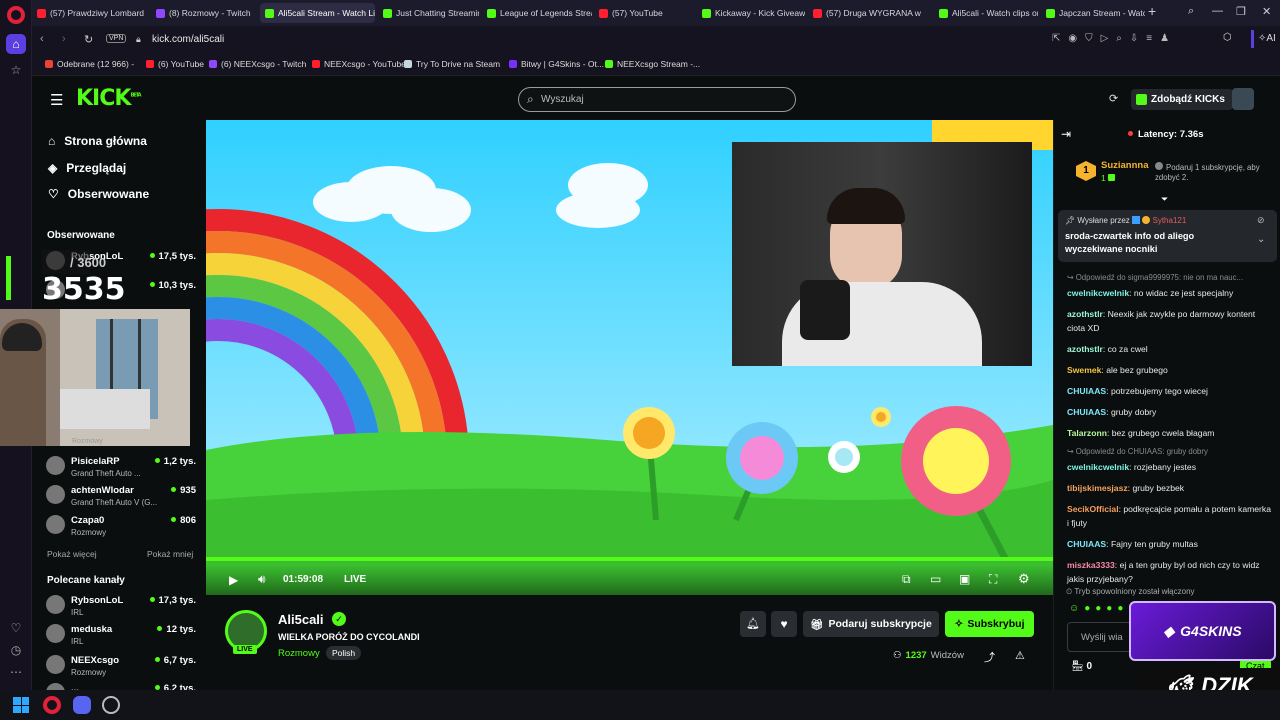 The height and width of the screenshot is (720, 1280). What do you see at coordinates (97, 141) in the screenshot?
I see `nav-home: ⌂ Strona główna` at bounding box center [97, 141].